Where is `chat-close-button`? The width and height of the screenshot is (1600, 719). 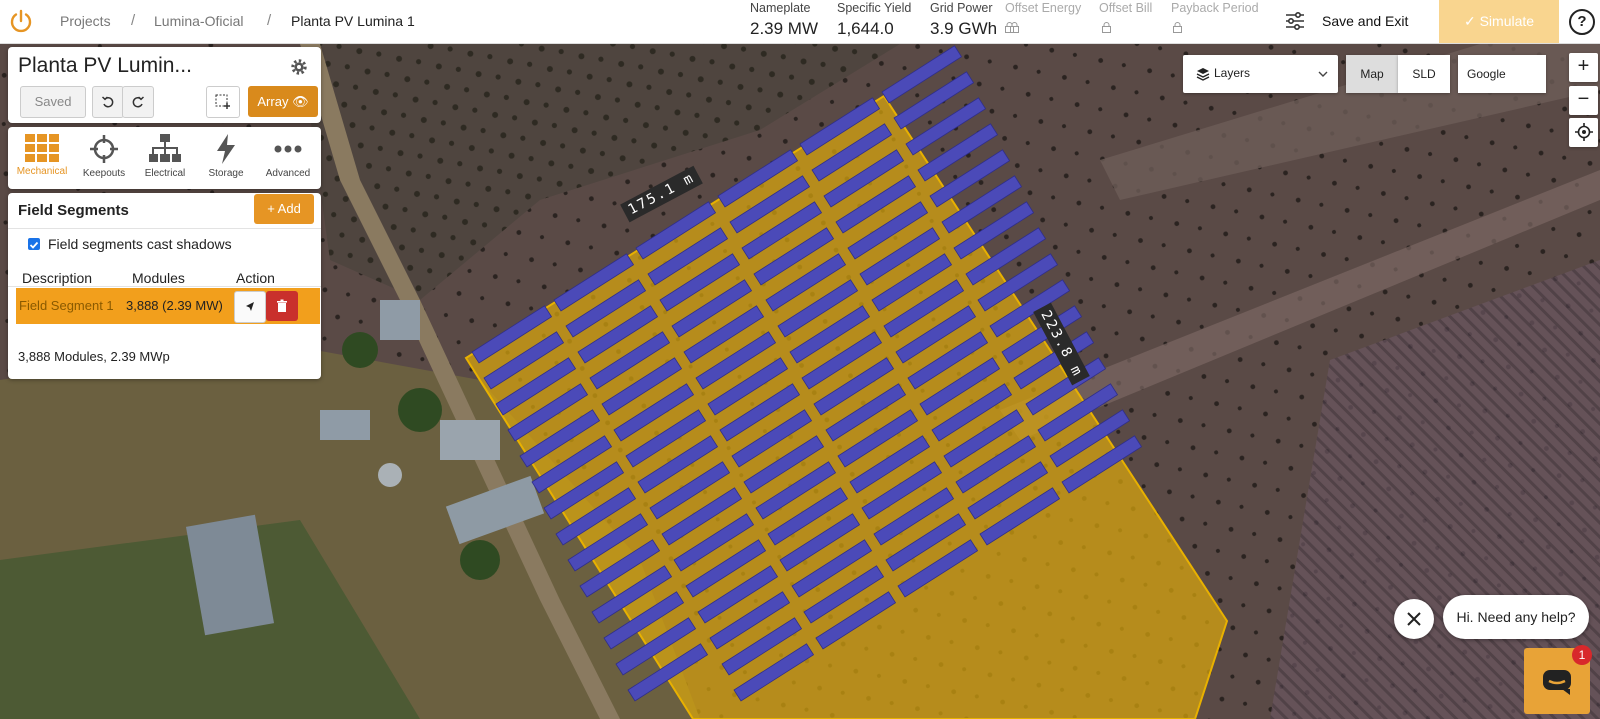
chat-close-button is located at coordinates (1414, 619).